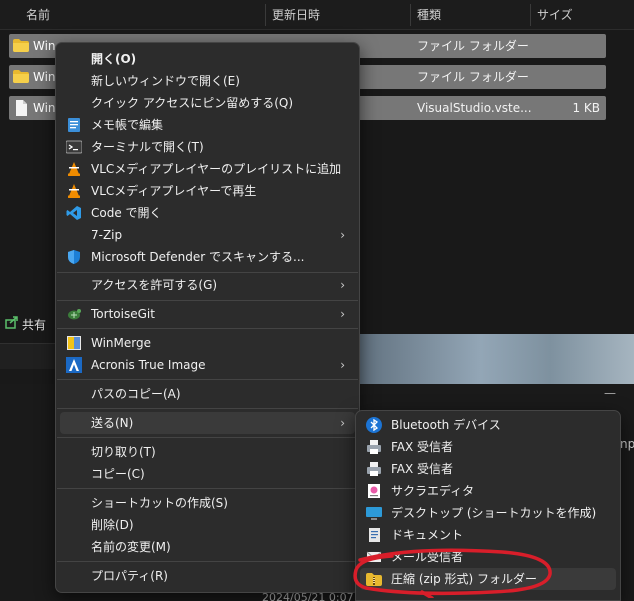  Describe the element at coordinates (374, 535) in the screenshot. I see `documents-icon` at that location.